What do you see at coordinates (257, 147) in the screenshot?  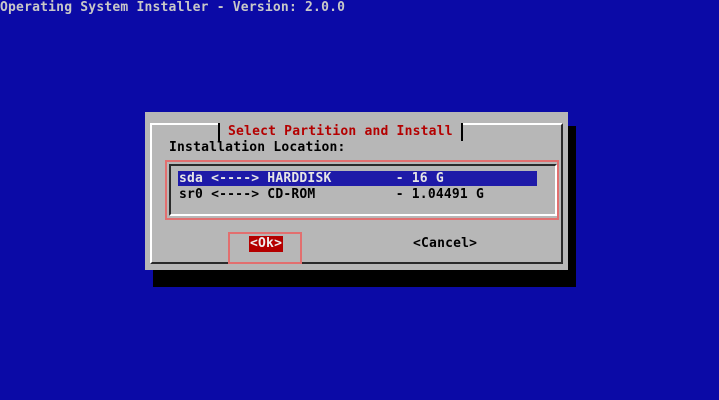 I see `installation-location-label: Installation Location:` at bounding box center [257, 147].